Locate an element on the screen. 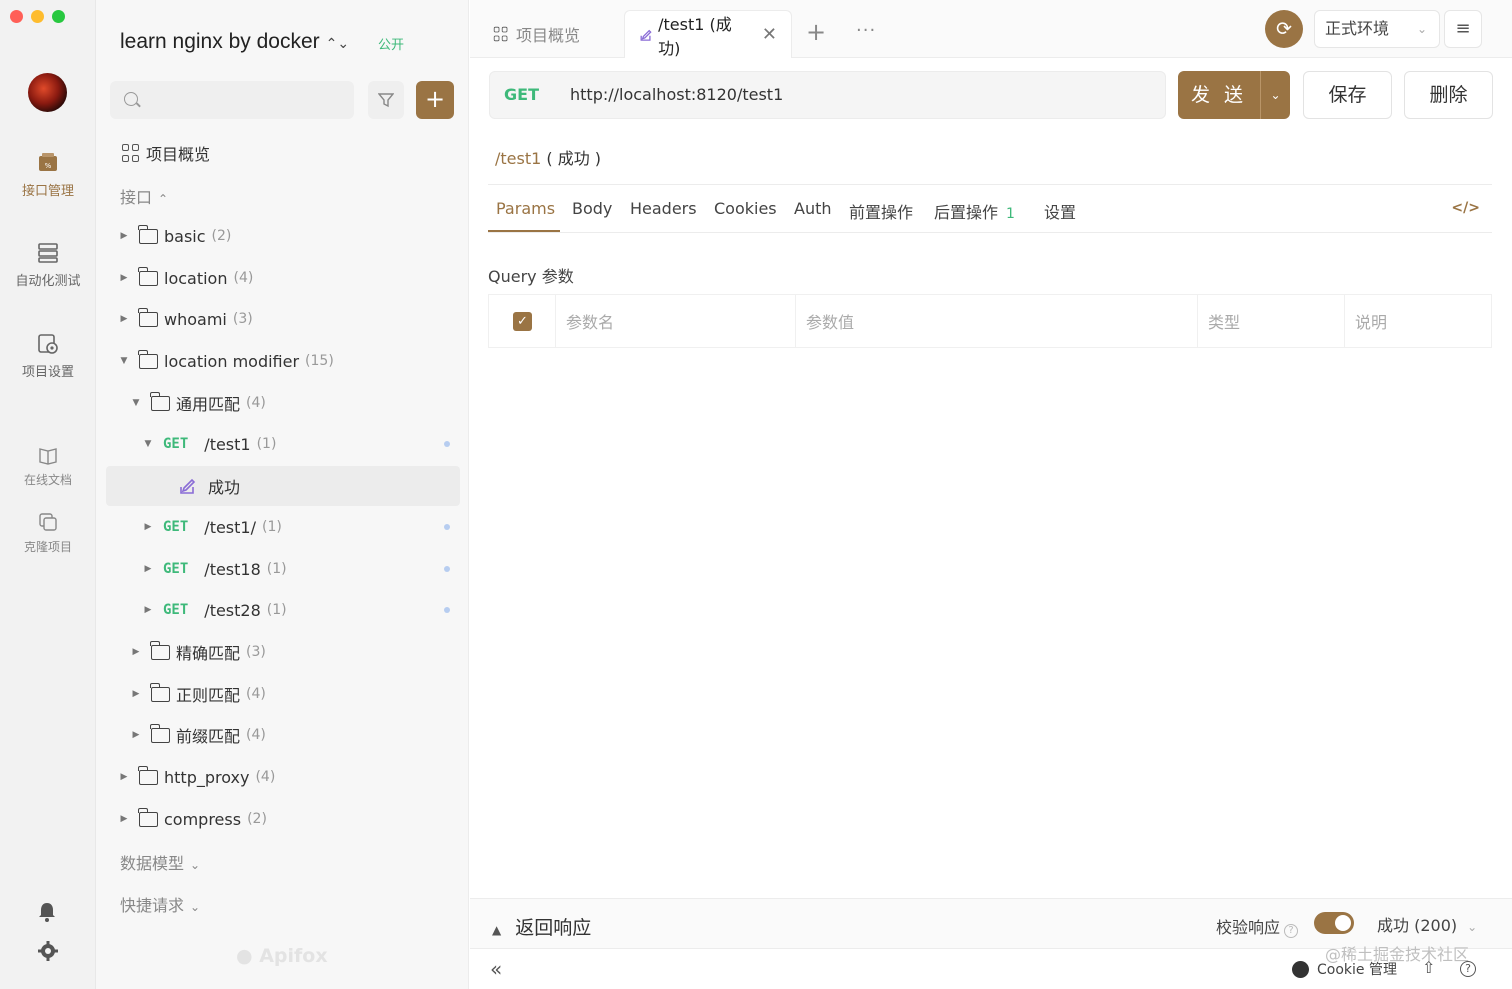  more-tabs-button: ··· is located at coordinates (866, 30).